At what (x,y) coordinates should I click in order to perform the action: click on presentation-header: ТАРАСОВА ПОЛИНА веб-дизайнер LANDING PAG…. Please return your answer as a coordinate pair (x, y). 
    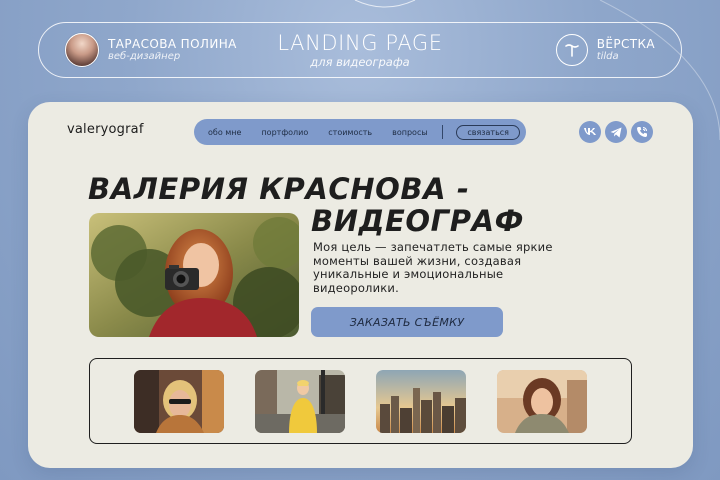
    Looking at the image, I should click on (360, 50).